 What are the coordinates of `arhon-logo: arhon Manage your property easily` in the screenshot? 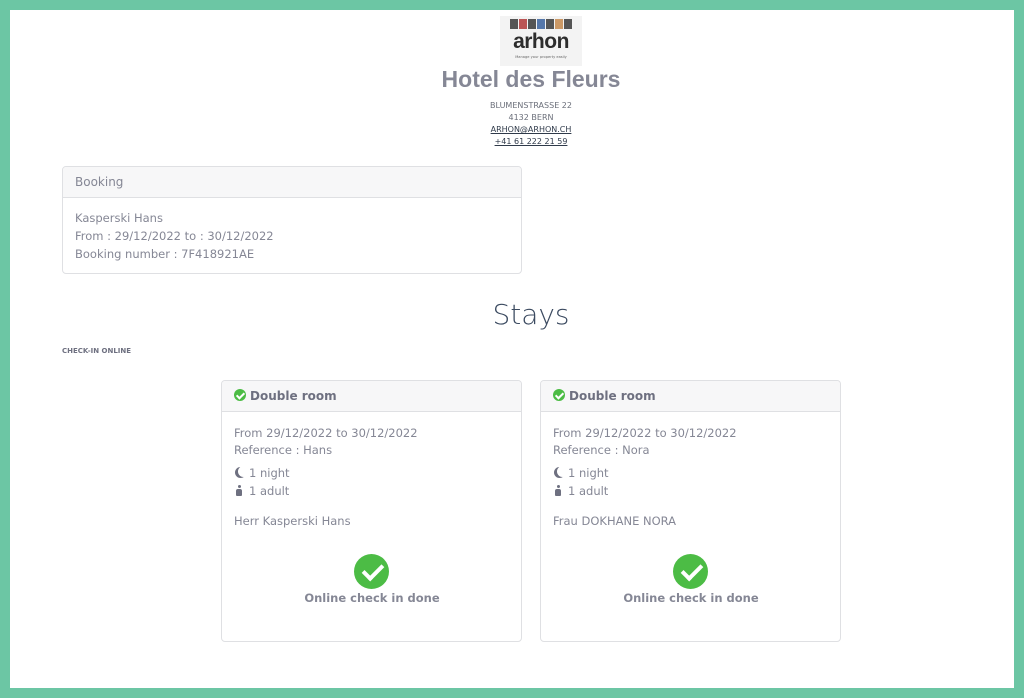 It's located at (541, 41).